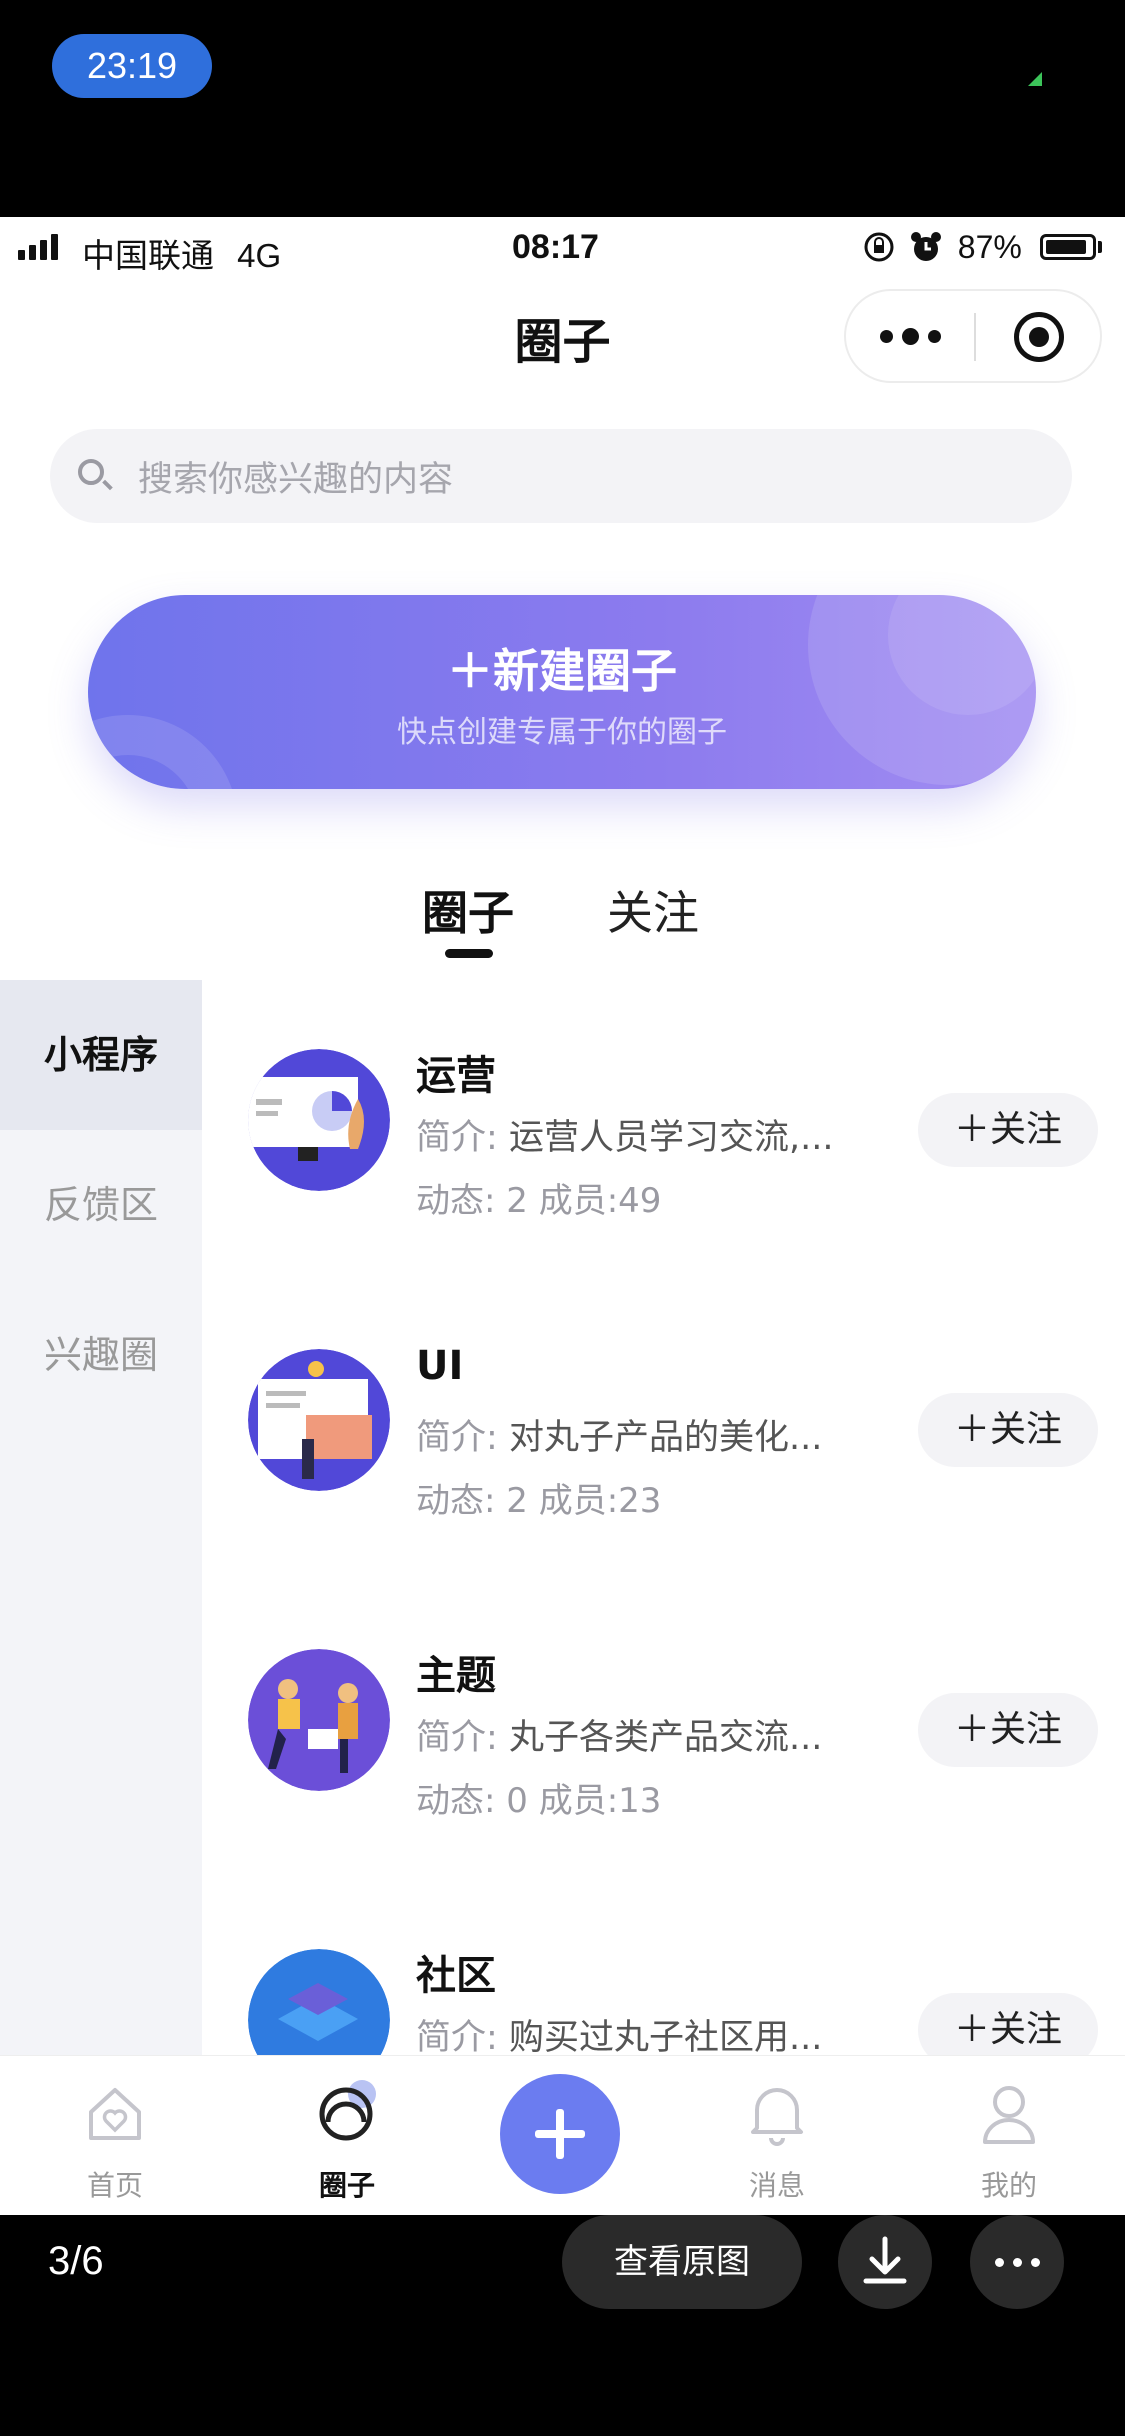 This screenshot has width=1125, height=2436. I want to click on time-pill: 23:19, so click(132, 66).